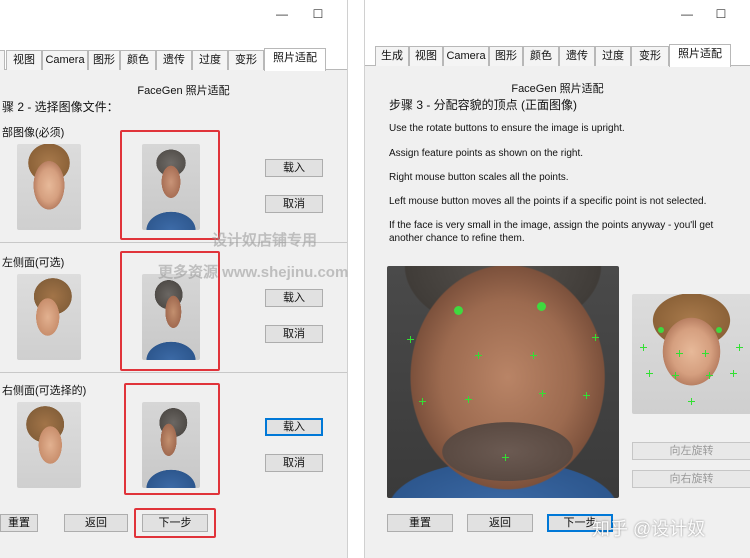 The width and height of the screenshot is (750, 558). I want to click on sample-front-photo, so click(49, 187).